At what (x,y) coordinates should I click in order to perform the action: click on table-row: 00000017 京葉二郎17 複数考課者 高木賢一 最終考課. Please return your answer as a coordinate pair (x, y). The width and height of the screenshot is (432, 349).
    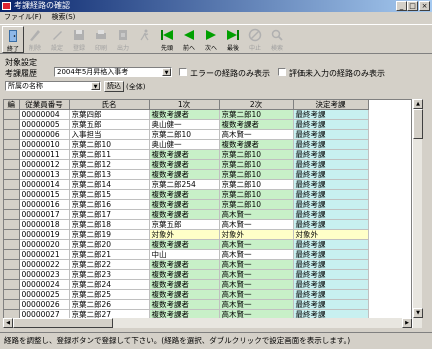
    Looking at the image, I should click on (186, 214).